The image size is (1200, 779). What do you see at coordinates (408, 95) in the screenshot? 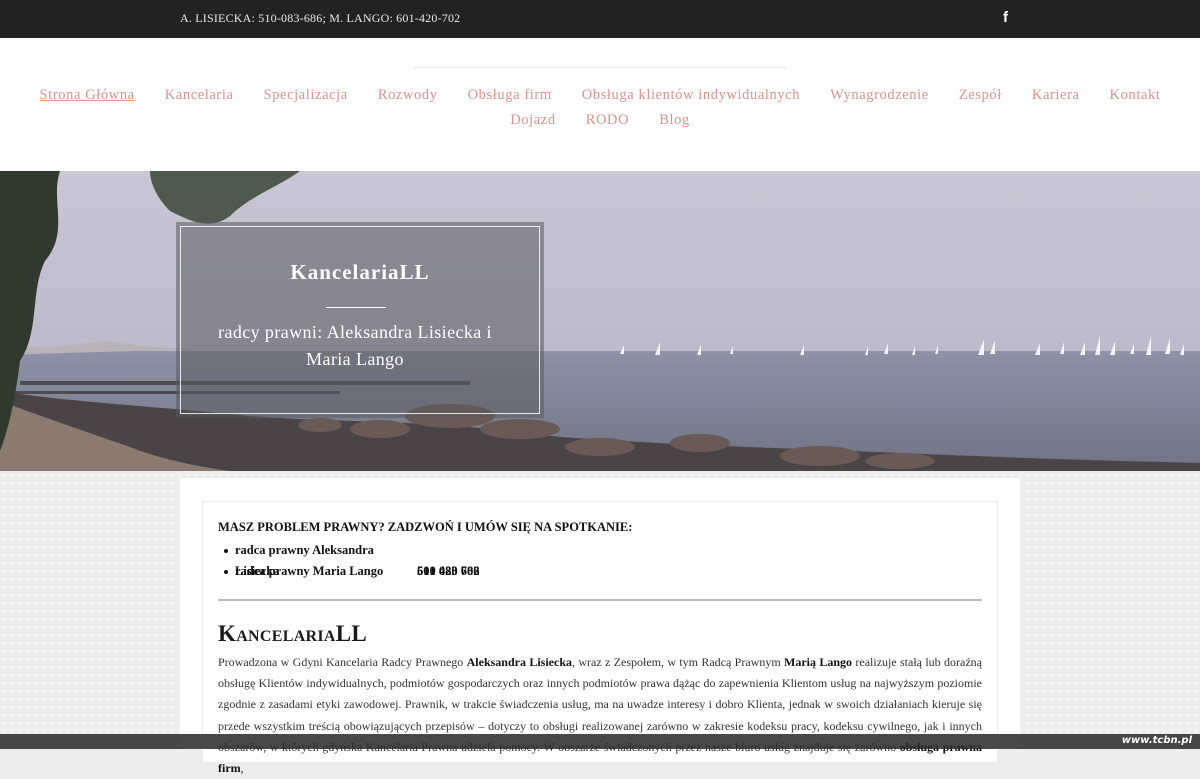
I see `nav-item-rozwody: Rozwody` at bounding box center [408, 95].